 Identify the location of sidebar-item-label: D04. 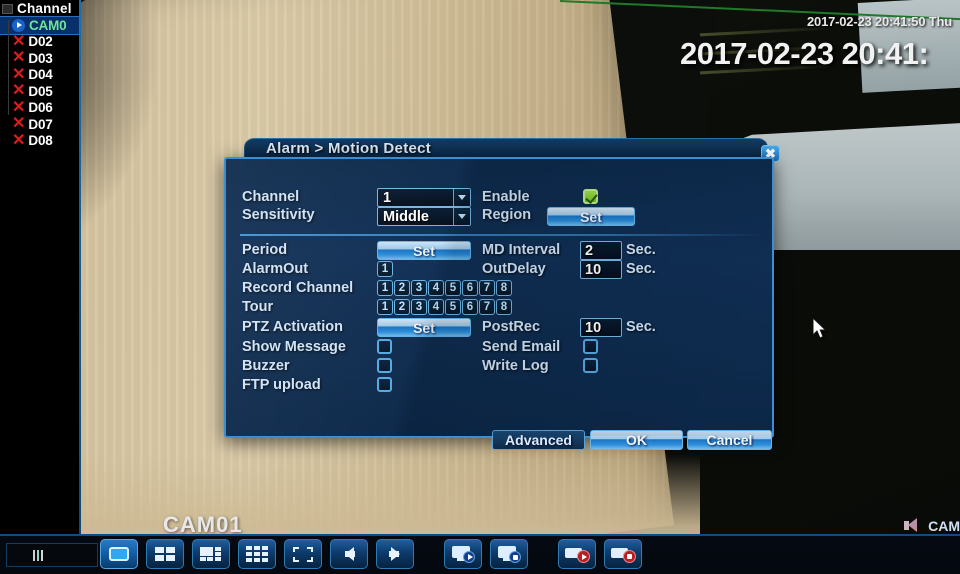
(40, 75).